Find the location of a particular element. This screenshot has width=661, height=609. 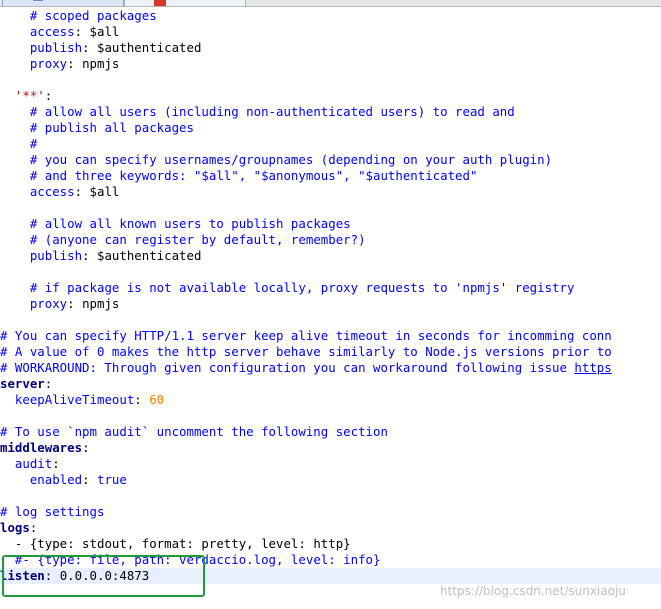

code-comment: # is located at coordinates (33, 143).